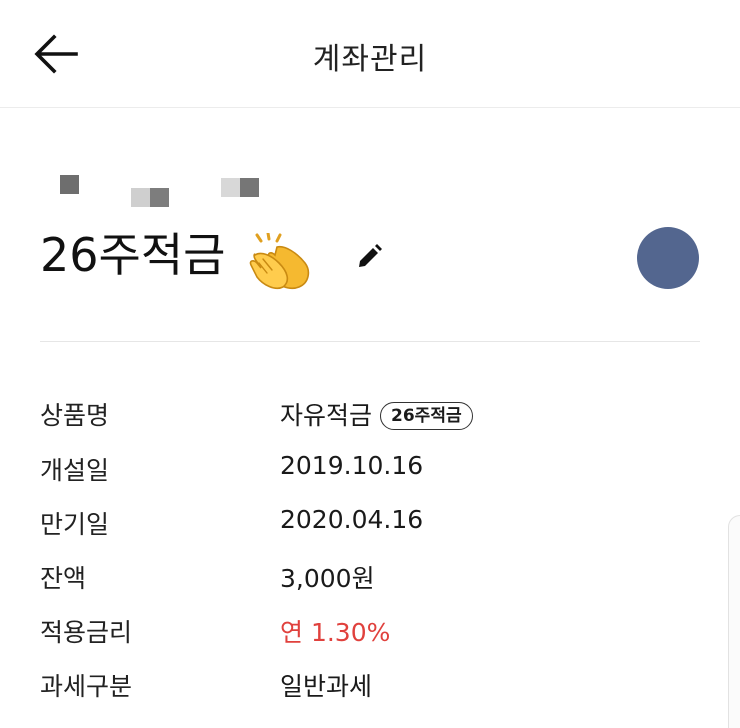  I want to click on detail-row-maturity-date: 만기일 2020.04.16, so click(370, 525).